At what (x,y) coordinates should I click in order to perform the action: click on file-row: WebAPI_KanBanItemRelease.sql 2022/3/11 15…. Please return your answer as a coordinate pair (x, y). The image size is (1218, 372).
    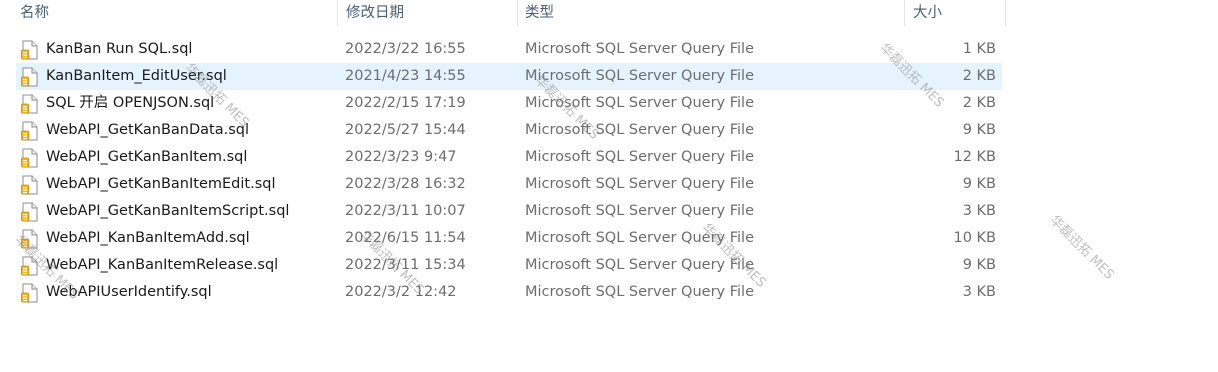
    Looking at the image, I should click on (503, 265).